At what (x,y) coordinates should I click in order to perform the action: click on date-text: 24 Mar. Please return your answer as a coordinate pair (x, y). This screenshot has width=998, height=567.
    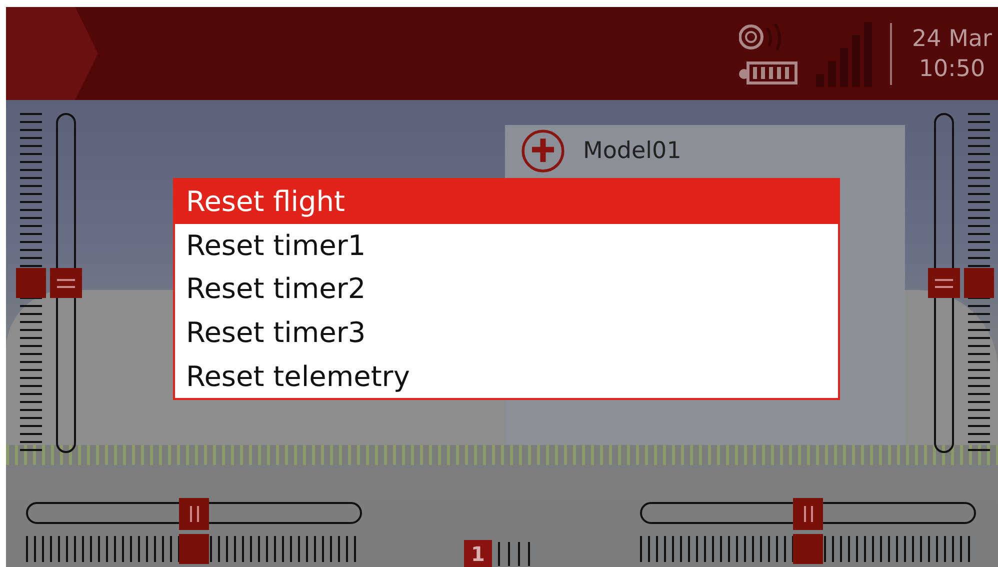
    Looking at the image, I should click on (952, 39).